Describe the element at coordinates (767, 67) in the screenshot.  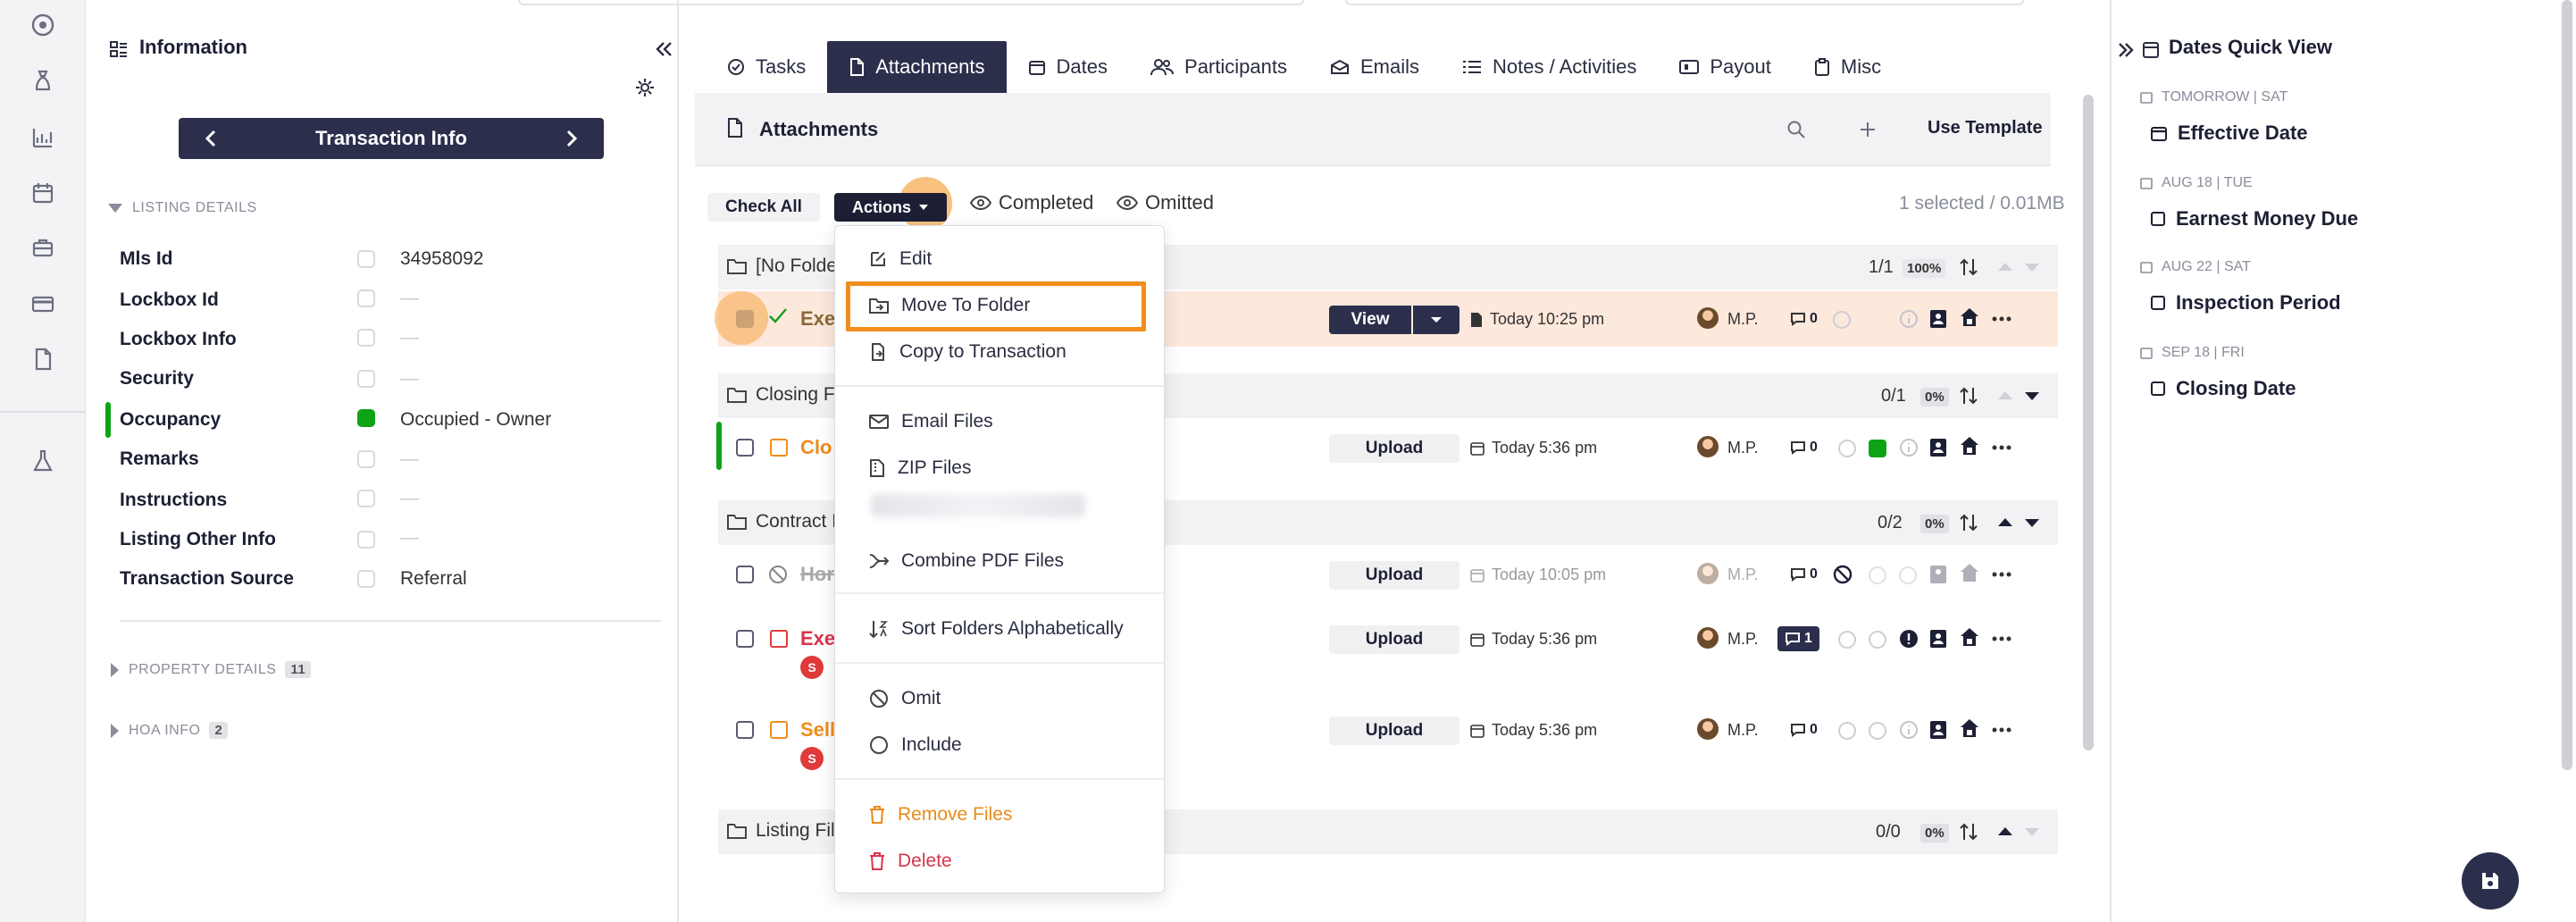
I see `tab-tasks: Tasks` at that location.